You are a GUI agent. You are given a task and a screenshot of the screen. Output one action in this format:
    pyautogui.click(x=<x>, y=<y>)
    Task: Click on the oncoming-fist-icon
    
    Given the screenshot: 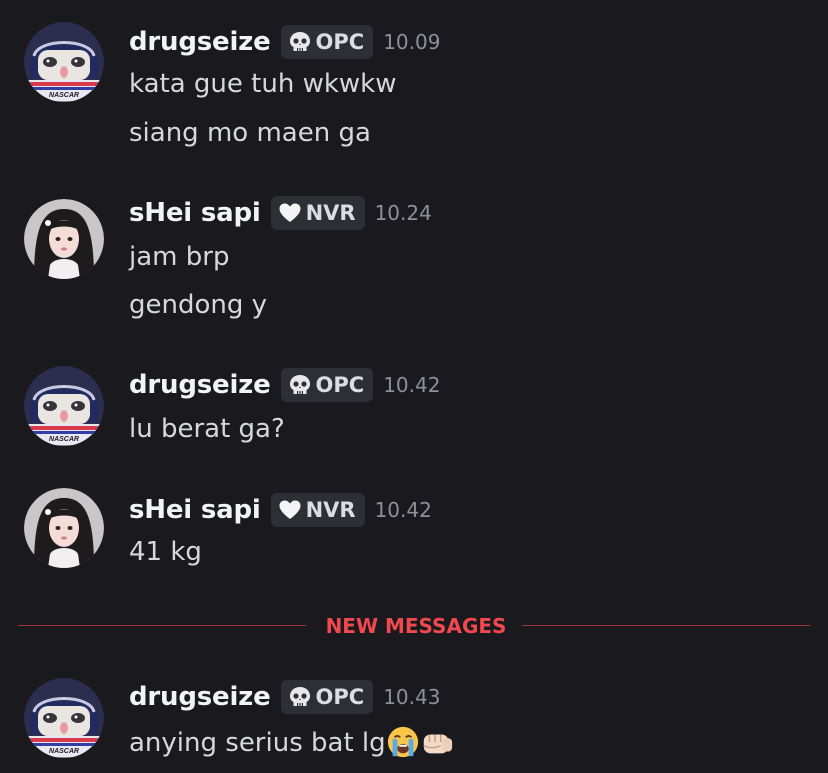 What is the action you would take?
    pyautogui.click(x=437, y=743)
    